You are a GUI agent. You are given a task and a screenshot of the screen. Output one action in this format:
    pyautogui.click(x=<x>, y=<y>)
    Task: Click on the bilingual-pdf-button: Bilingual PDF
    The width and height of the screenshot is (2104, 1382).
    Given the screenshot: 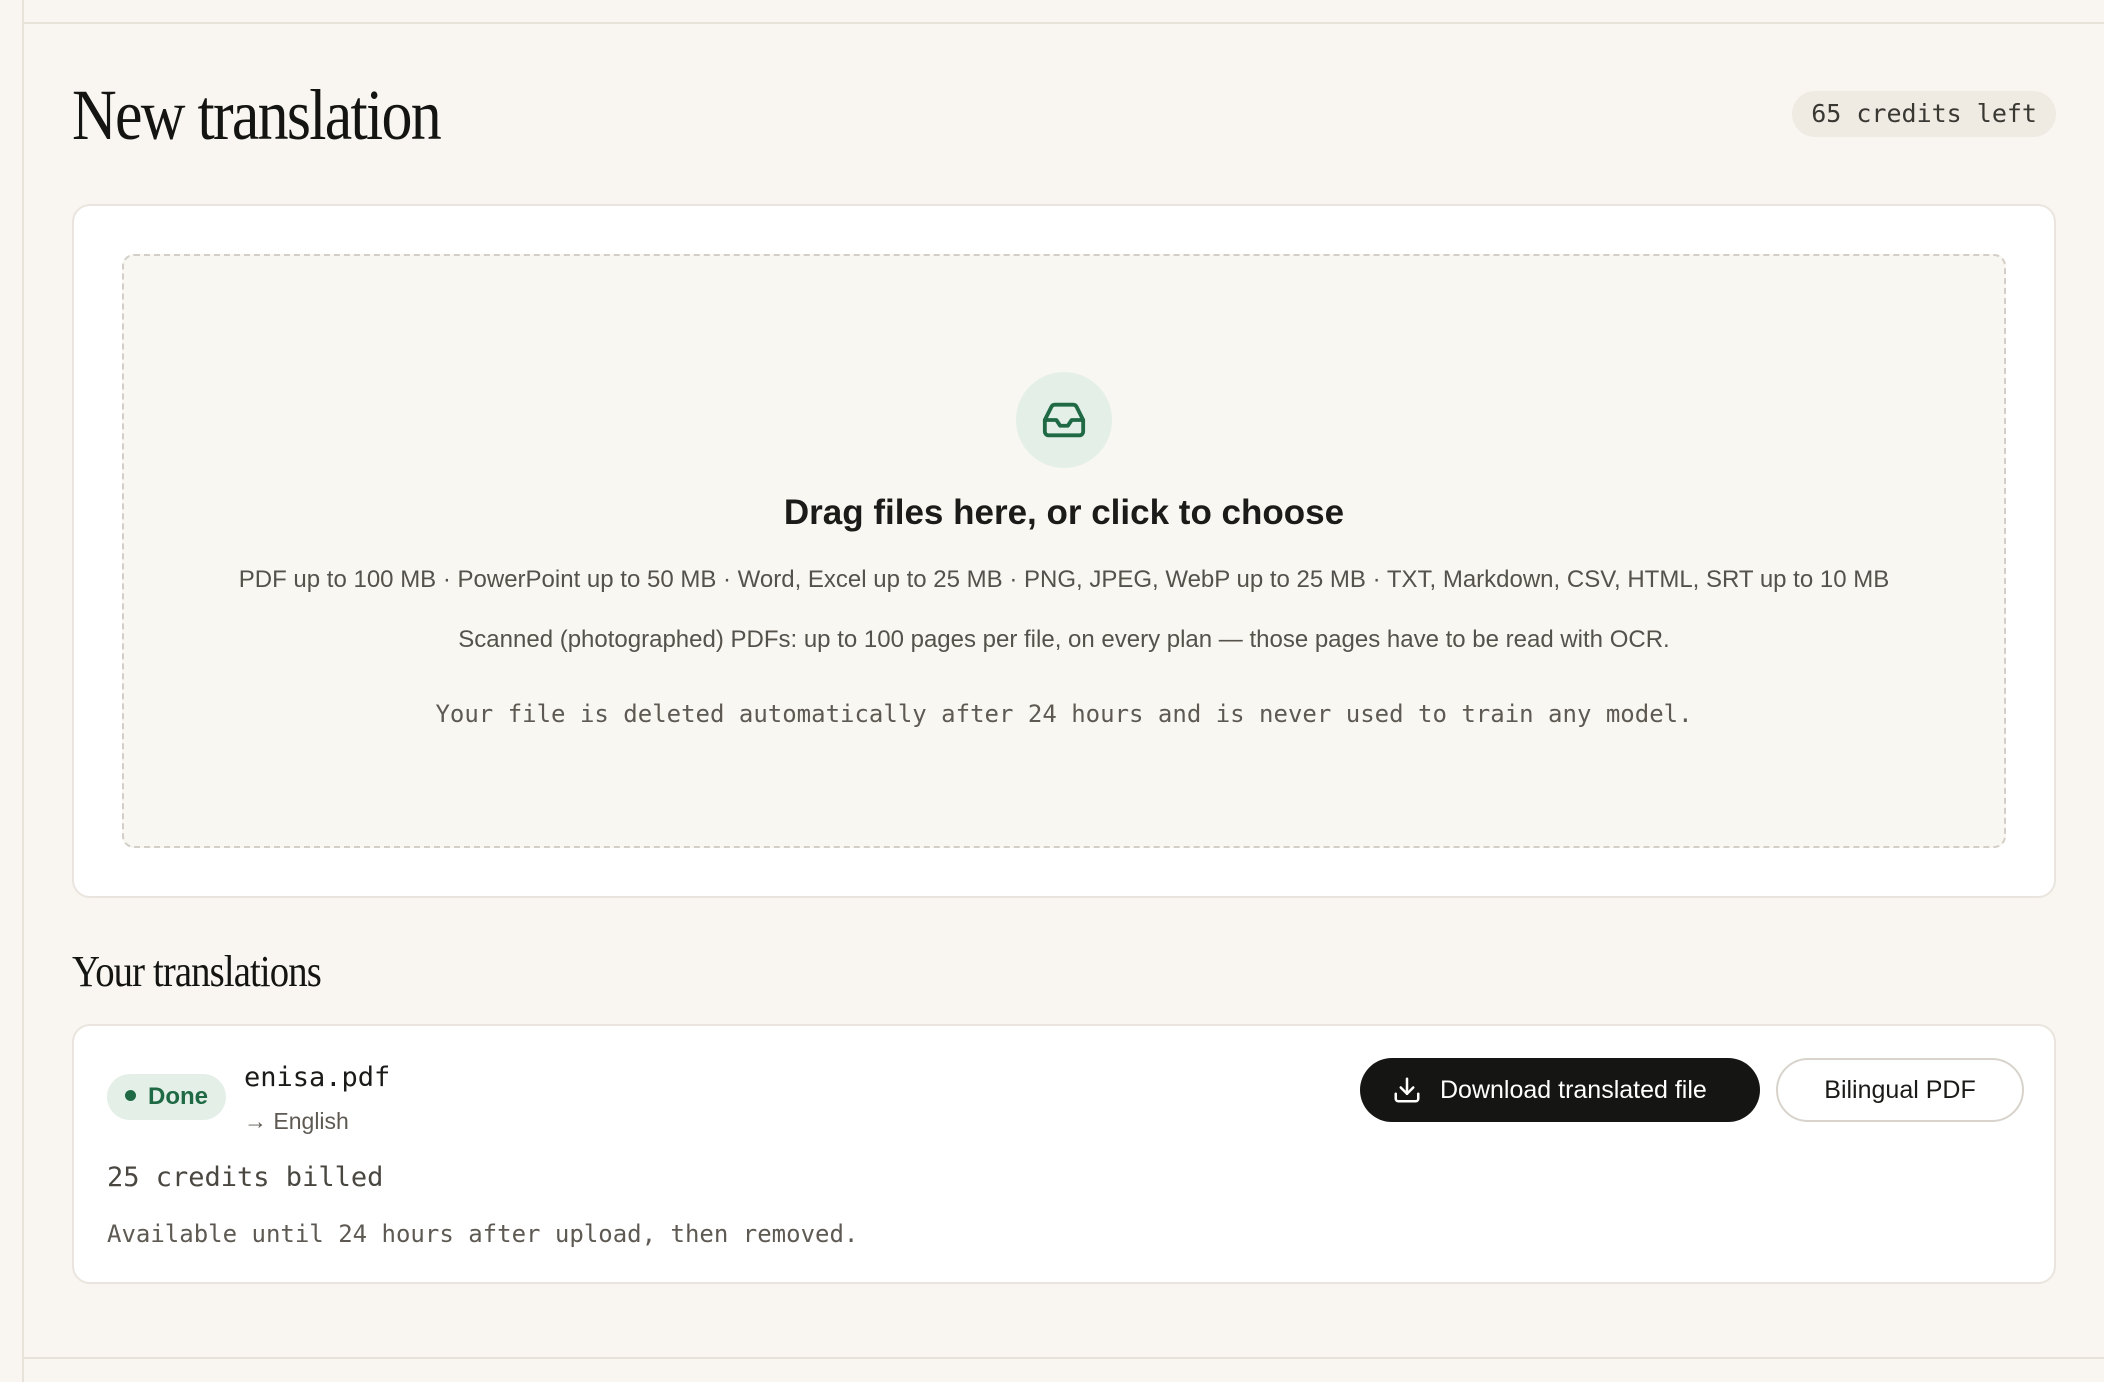 What is the action you would take?
    pyautogui.click(x=1900, y=1090)
    